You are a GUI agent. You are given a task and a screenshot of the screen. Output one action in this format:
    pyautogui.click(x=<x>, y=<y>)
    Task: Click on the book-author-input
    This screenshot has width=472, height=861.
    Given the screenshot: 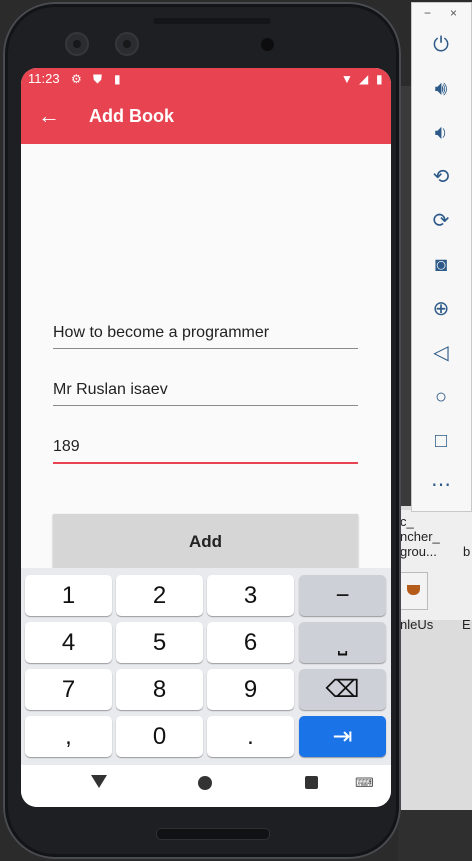 What is the action you would take?
    pyautogui.click(x=205, y=390)
    